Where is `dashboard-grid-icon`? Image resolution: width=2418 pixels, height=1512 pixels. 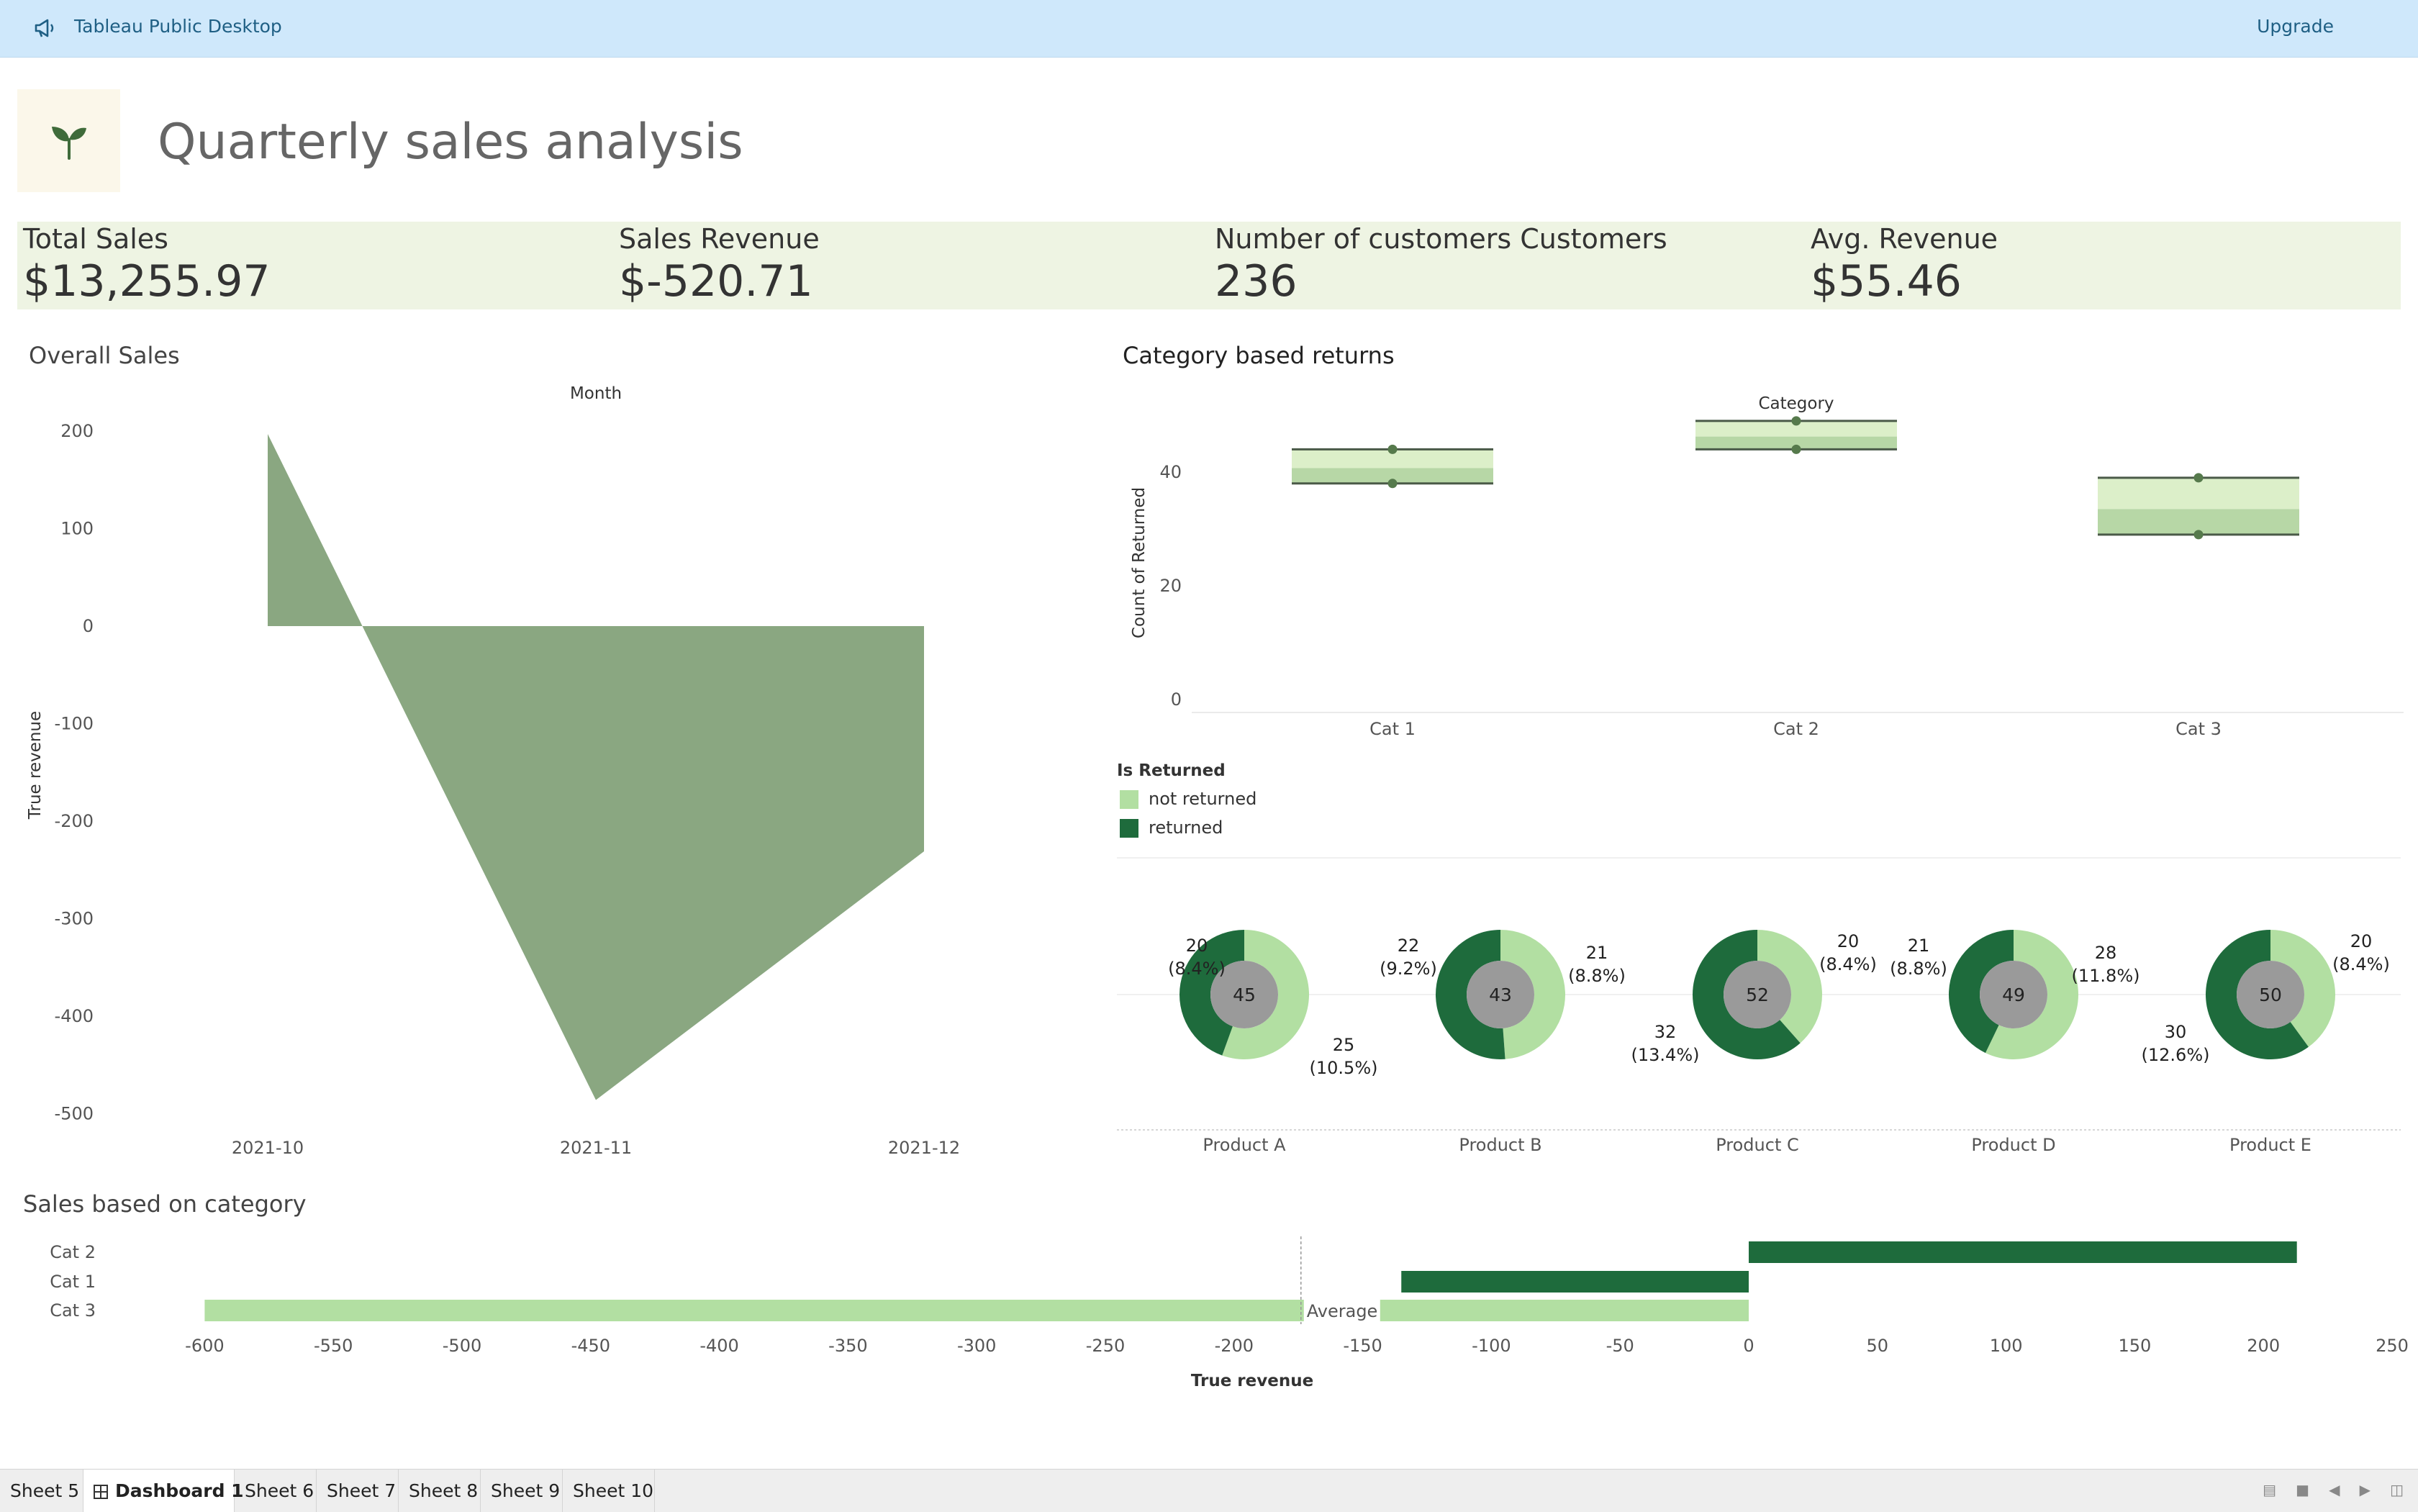
dashboard-grid-icon is located at coordinates (101, 1492).